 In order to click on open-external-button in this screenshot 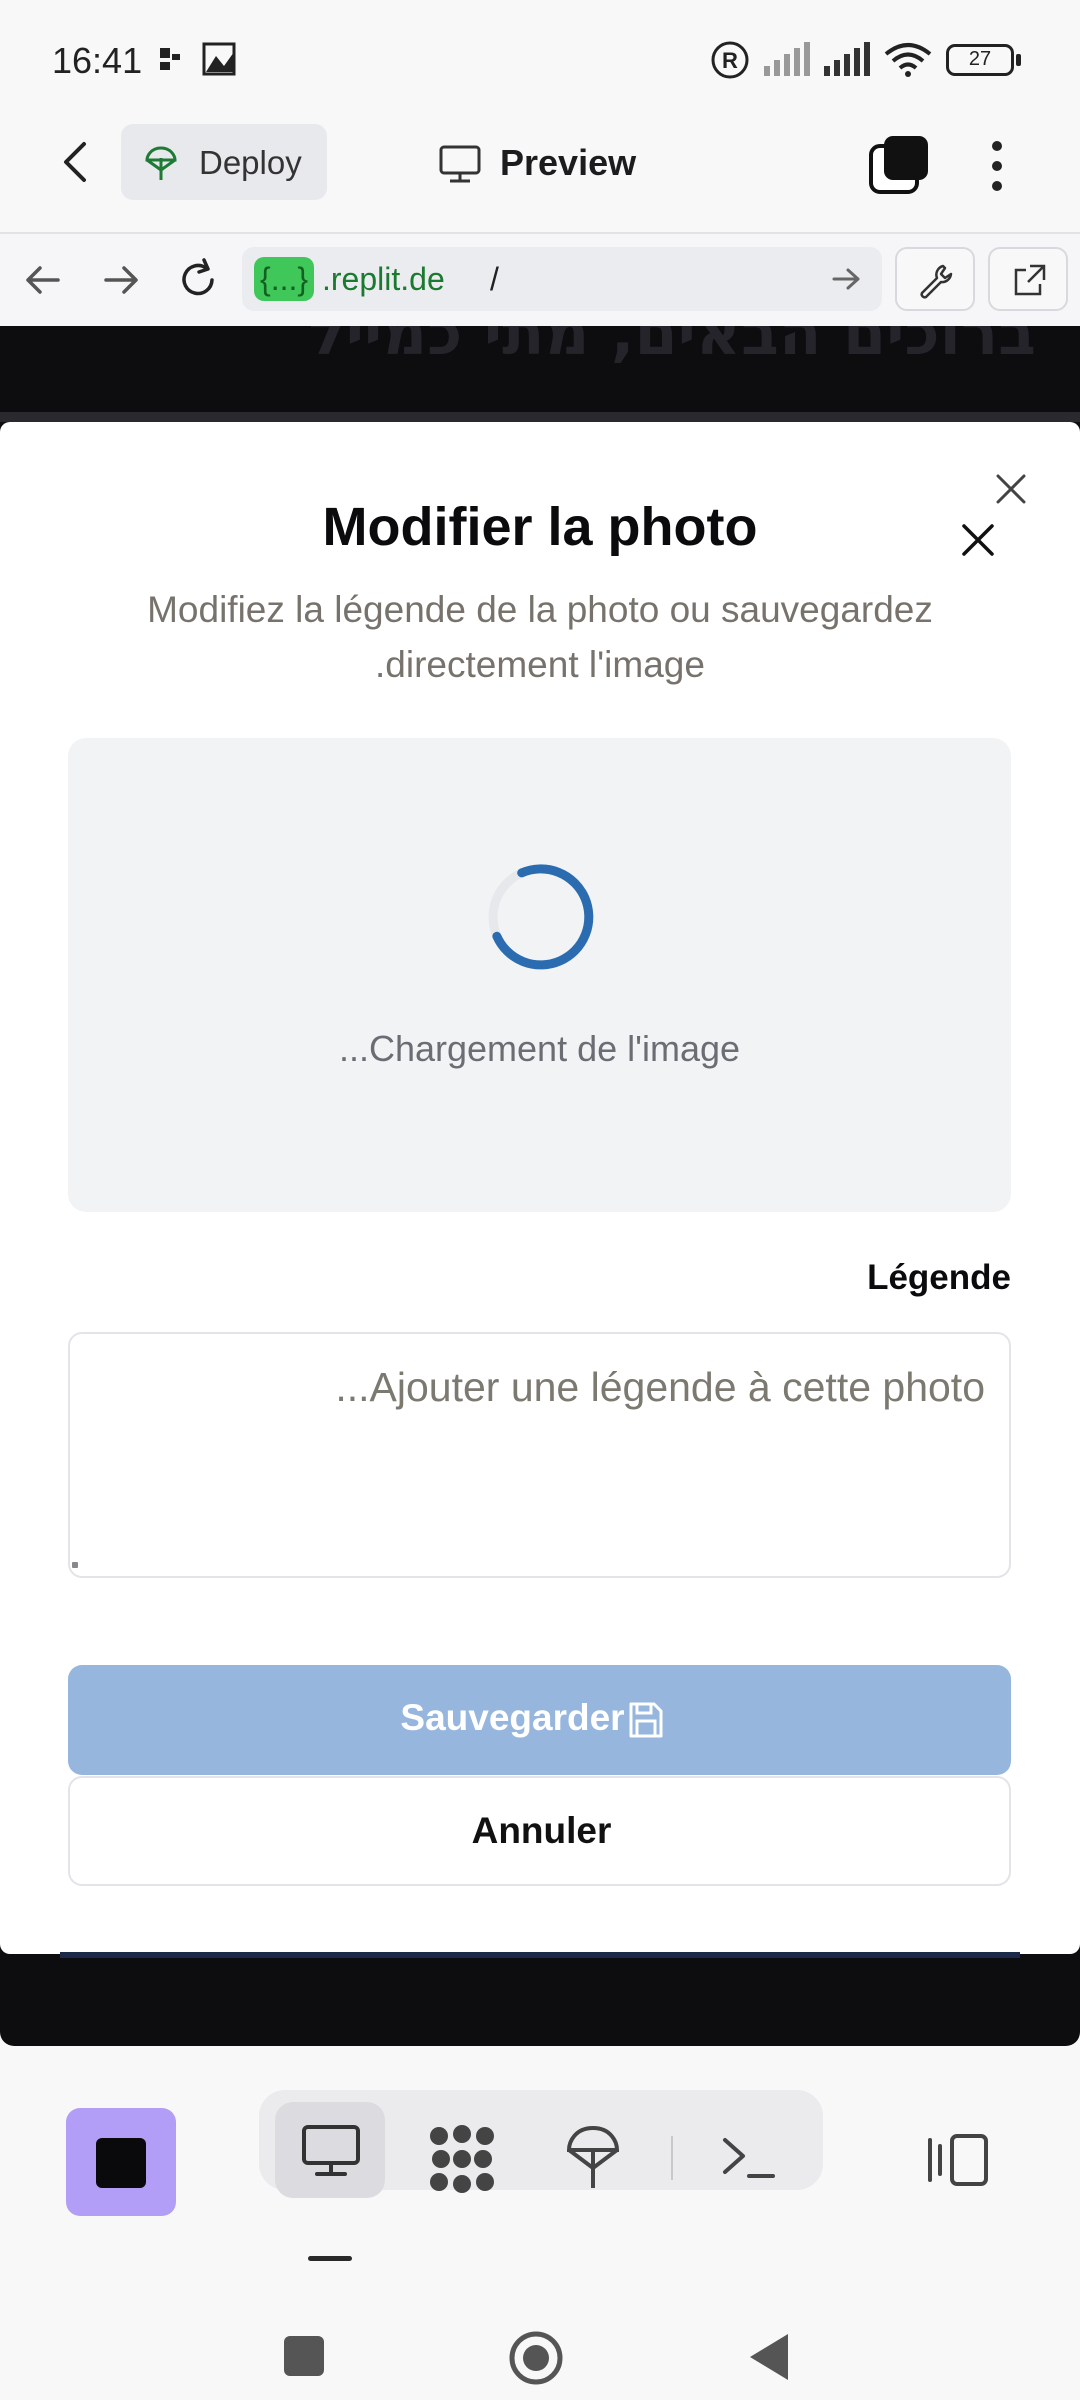, I will do `click(1028, 279)`.